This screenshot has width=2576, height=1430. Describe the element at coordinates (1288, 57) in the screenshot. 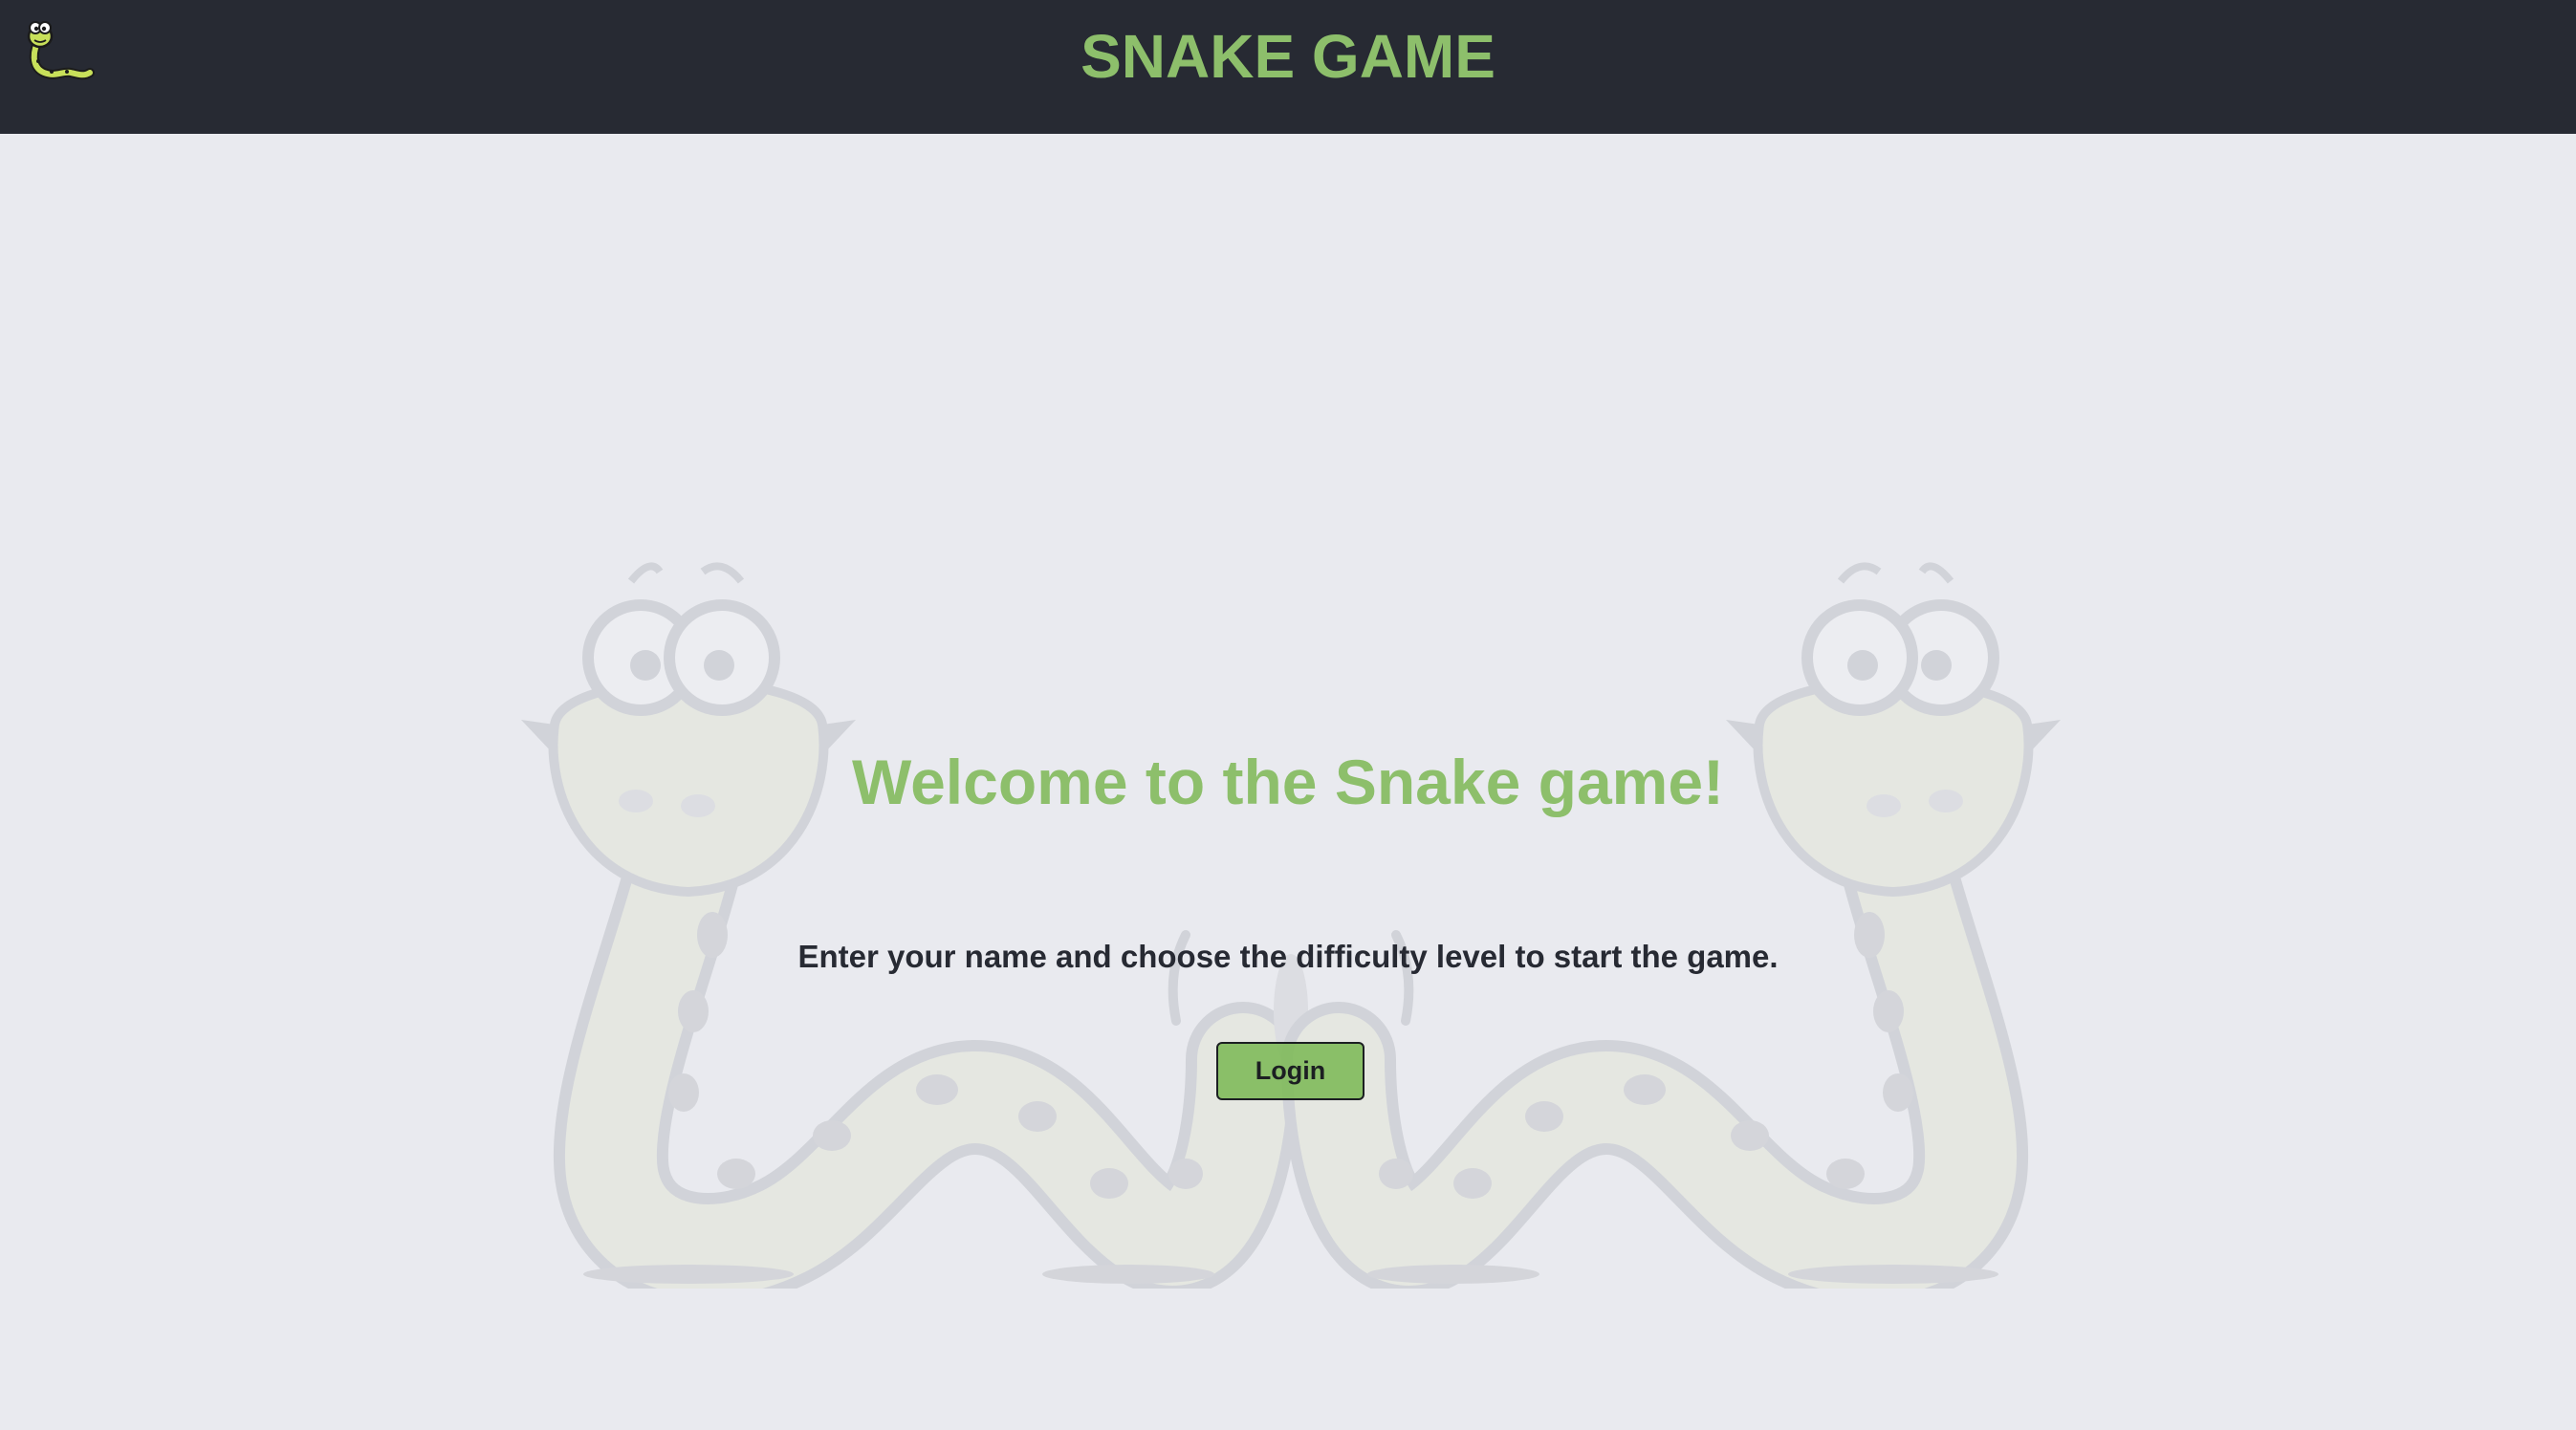

I see `app-title: SNAKE GAME` at that location.